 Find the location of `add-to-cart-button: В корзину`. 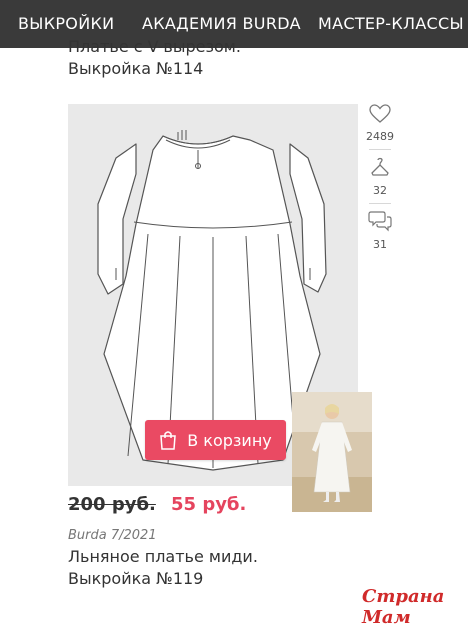

add-to-cart-button: В корзину is located at coordinates (215, 440).